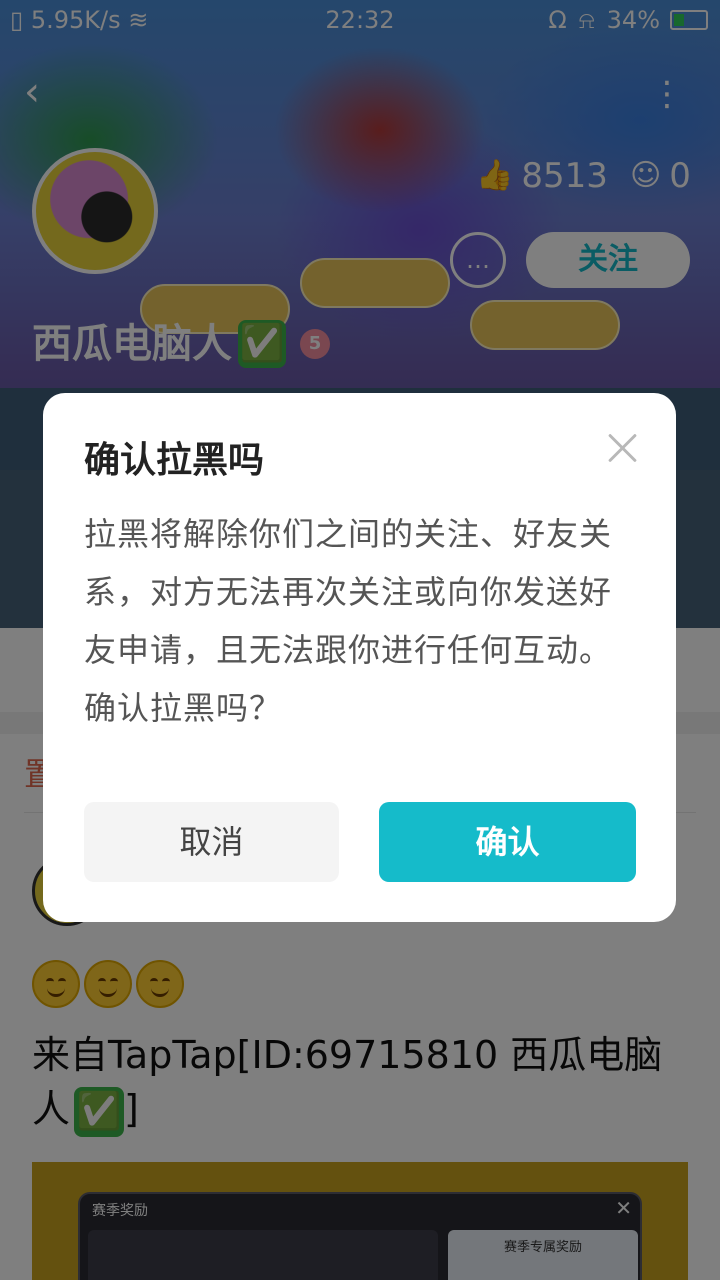 Image resolution: width=720 pixels, height=1280 pixels. I want to click on close-icon, so click(622, 448).